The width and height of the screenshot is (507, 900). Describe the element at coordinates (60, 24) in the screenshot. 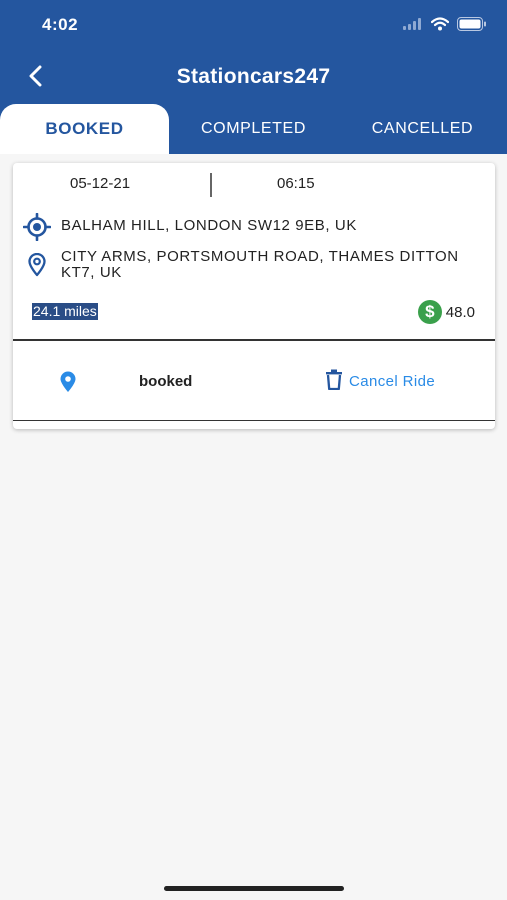

I see `status-time: 4:02` at that location.